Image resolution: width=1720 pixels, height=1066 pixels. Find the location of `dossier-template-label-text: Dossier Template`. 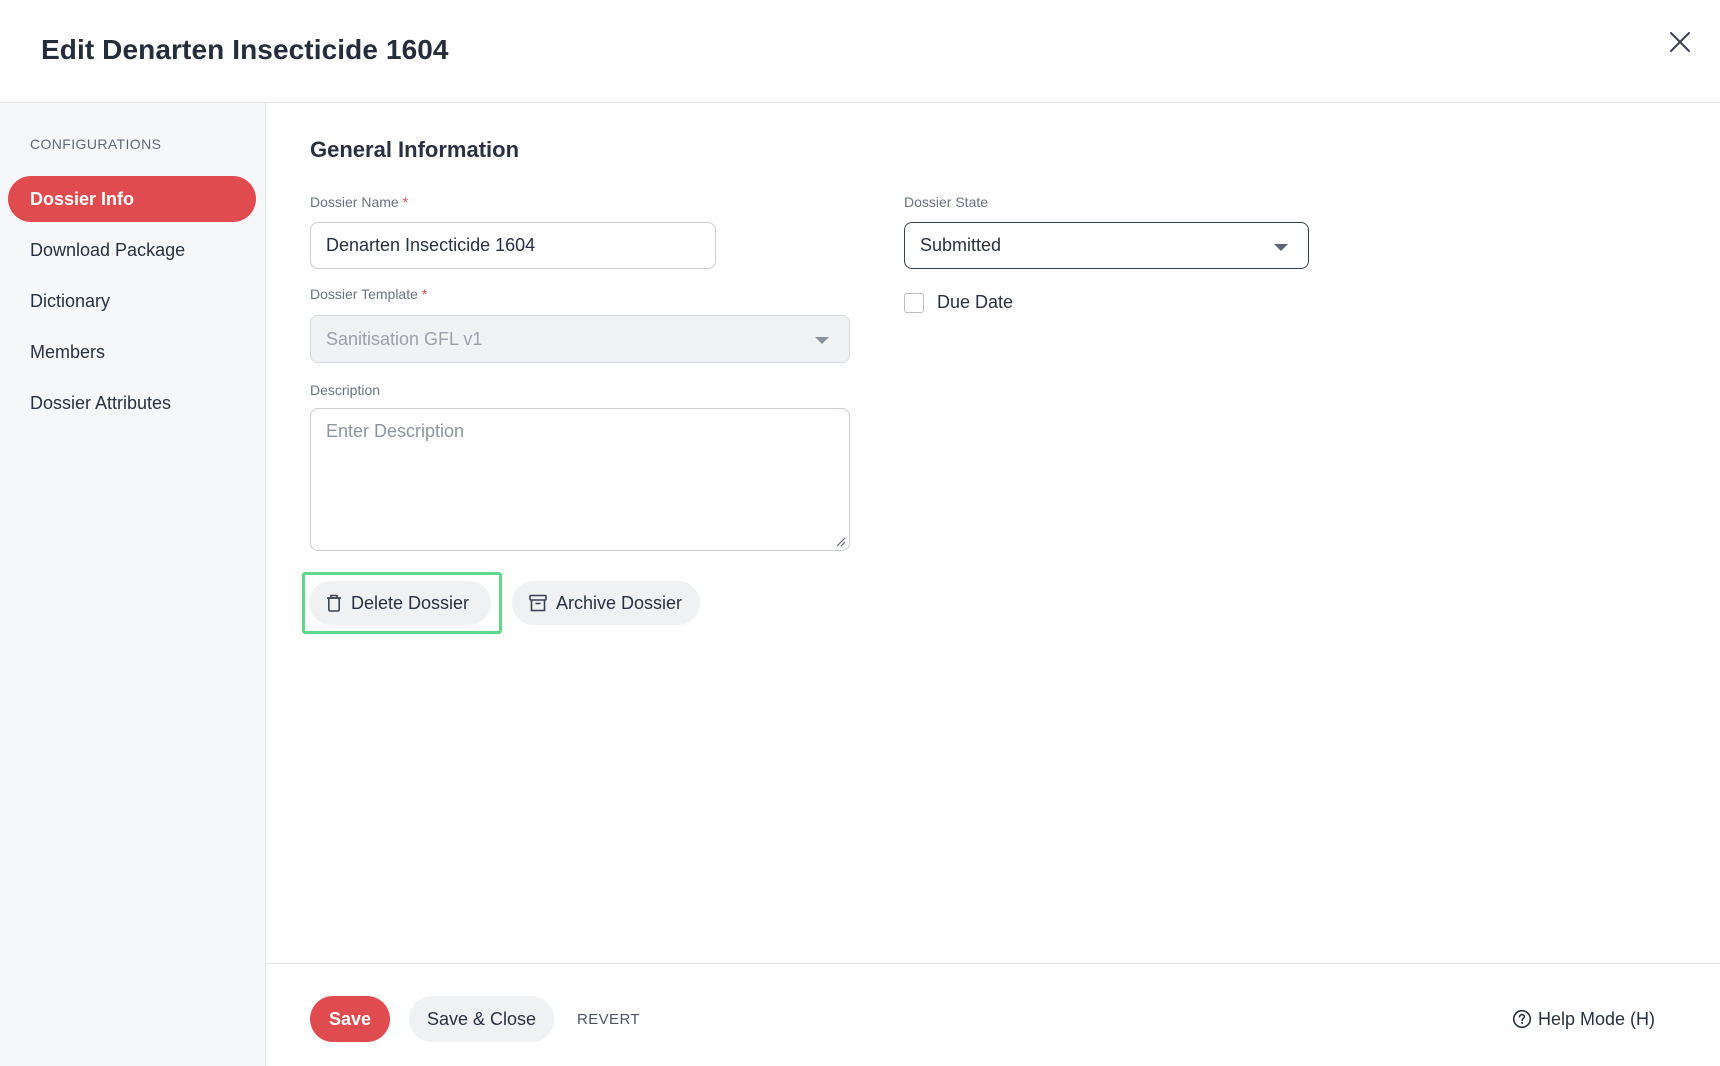

dossier-template-label-text: Dossier Template is located at coordinates (364, 294).